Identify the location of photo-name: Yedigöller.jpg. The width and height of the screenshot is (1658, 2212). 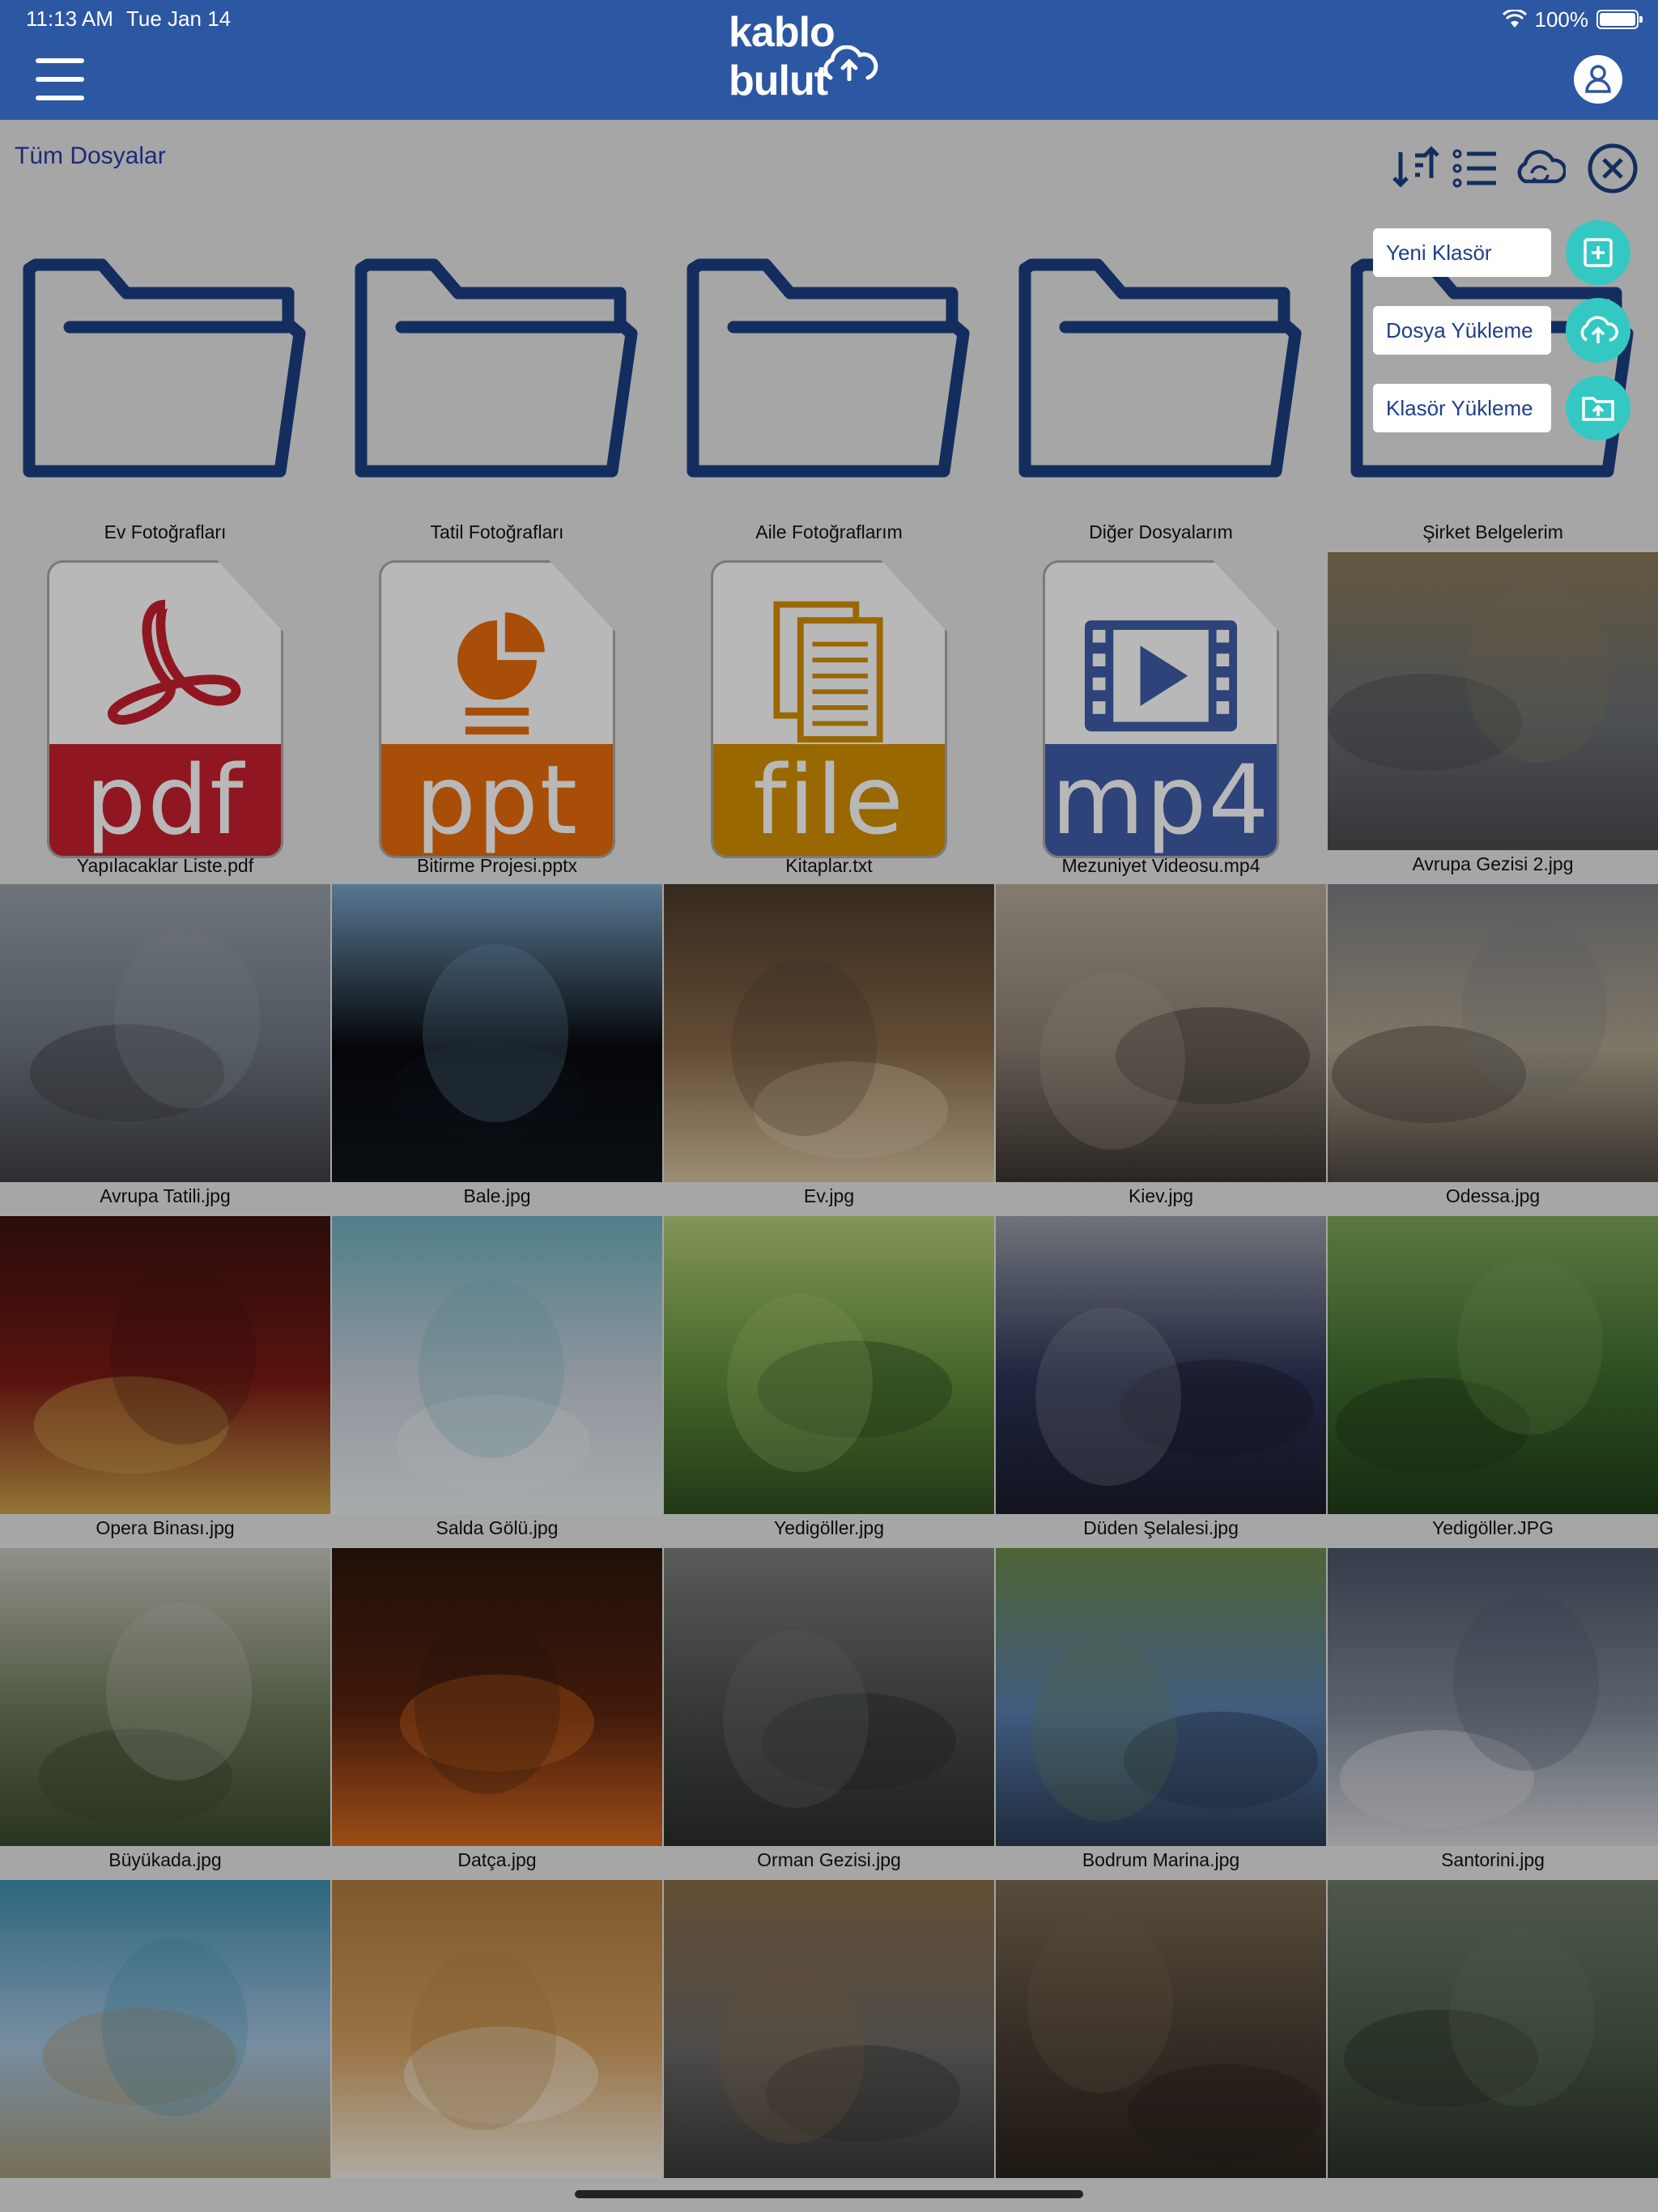
(829, 1528).